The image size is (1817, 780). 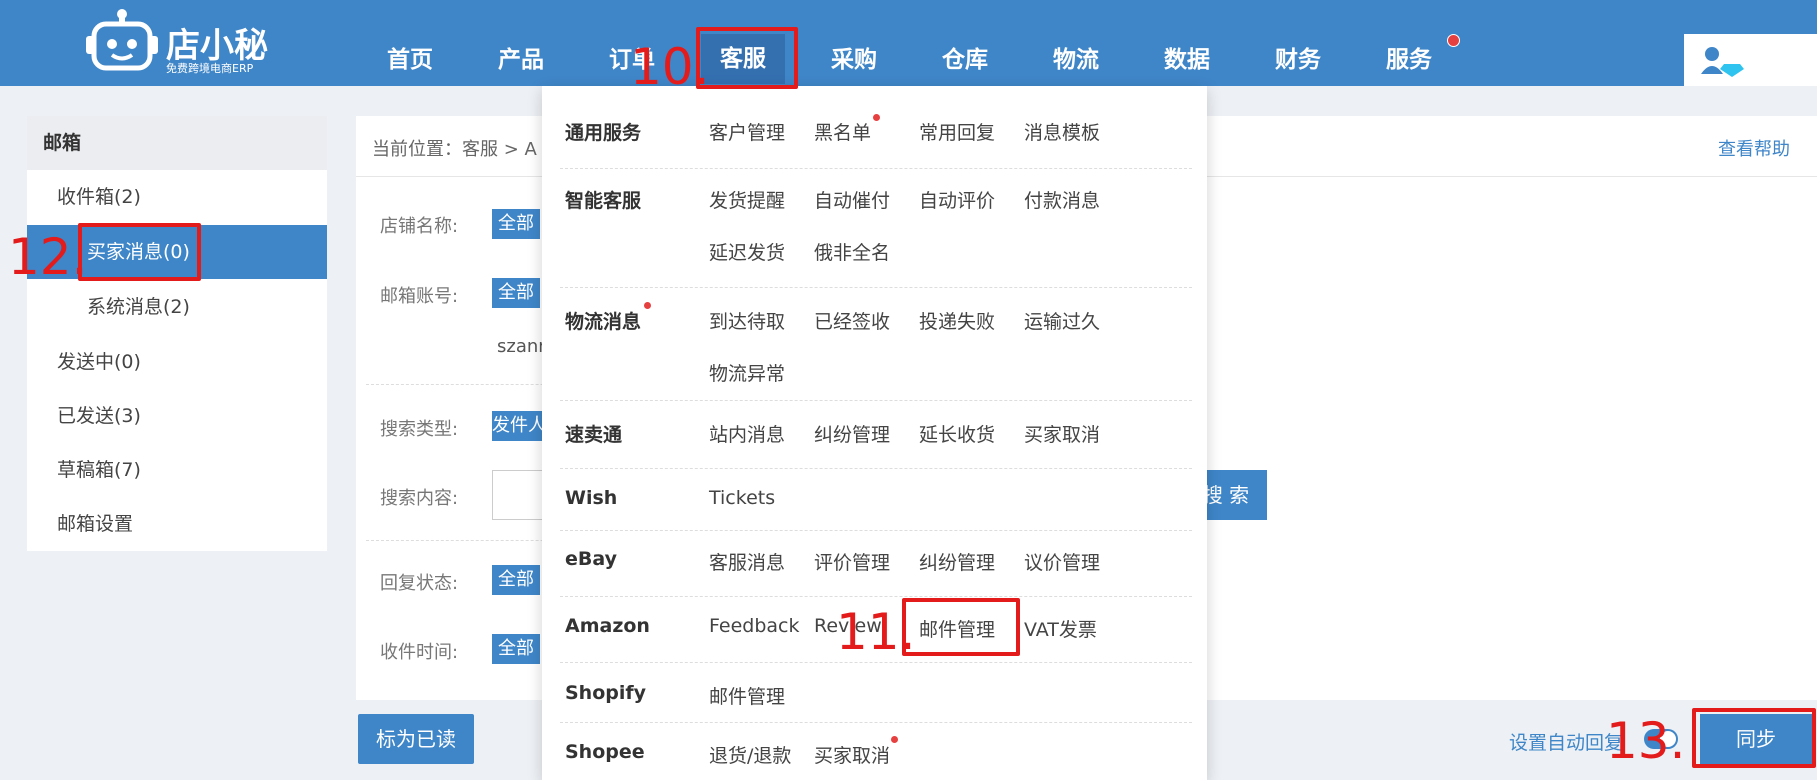 I want to click on annotation-step13: 13., so click(x=1646, y=741).